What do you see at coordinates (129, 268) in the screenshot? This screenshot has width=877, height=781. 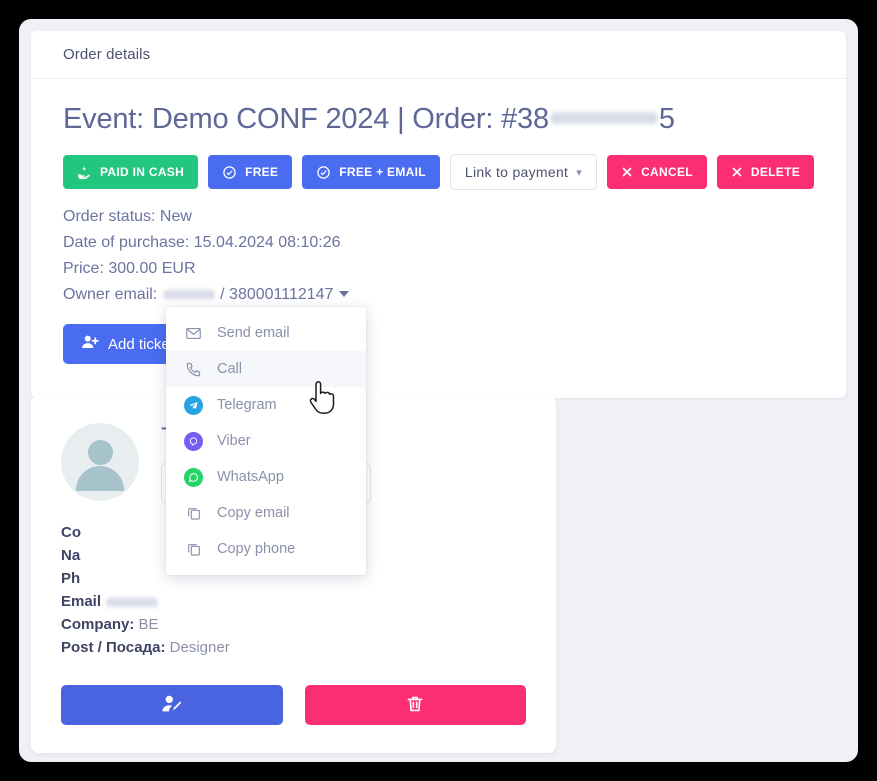 I see `price-line: Price: 300.00 EUR` at bounding box center [129, 268].